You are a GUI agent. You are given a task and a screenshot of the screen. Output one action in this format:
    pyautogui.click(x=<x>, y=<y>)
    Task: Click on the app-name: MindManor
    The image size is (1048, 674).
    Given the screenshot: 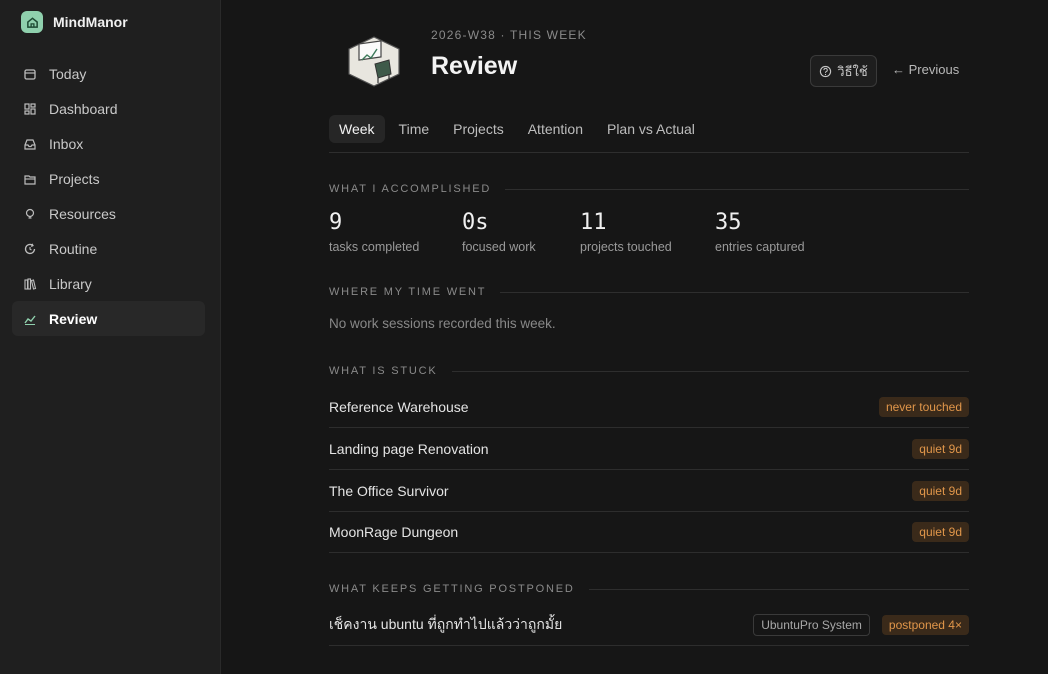 What is the action you would take?
    pyautogui.click(x=90, y=22)
    